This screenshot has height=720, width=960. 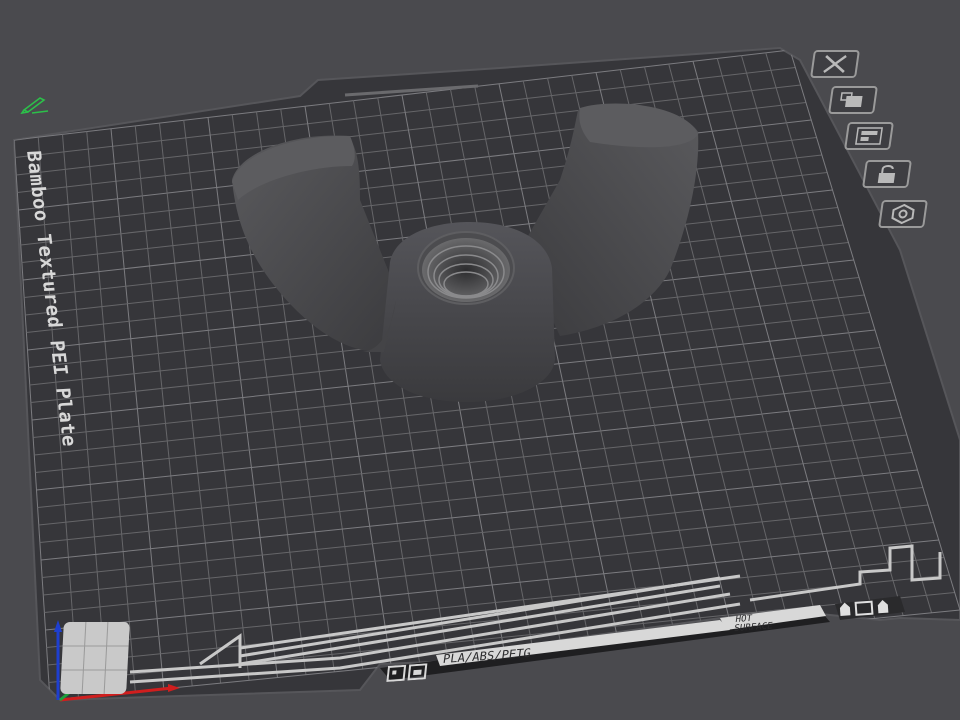 I want to click on arrange-plate-icon, so click(x=851, y=99).